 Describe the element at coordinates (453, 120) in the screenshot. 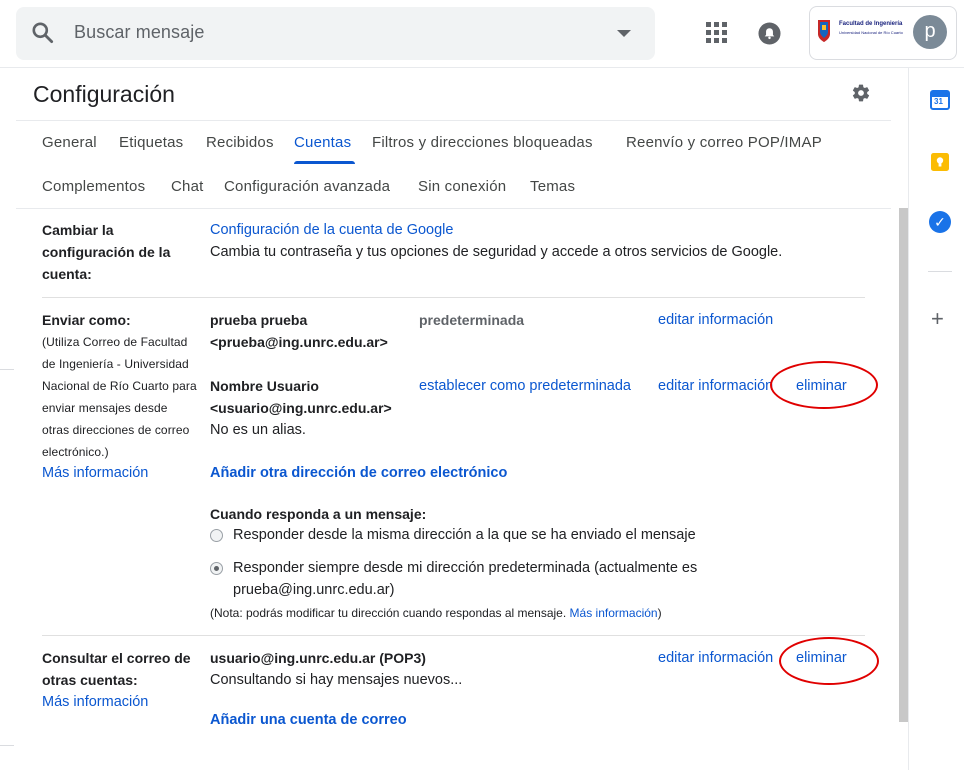

I see `title-divider` at that location.